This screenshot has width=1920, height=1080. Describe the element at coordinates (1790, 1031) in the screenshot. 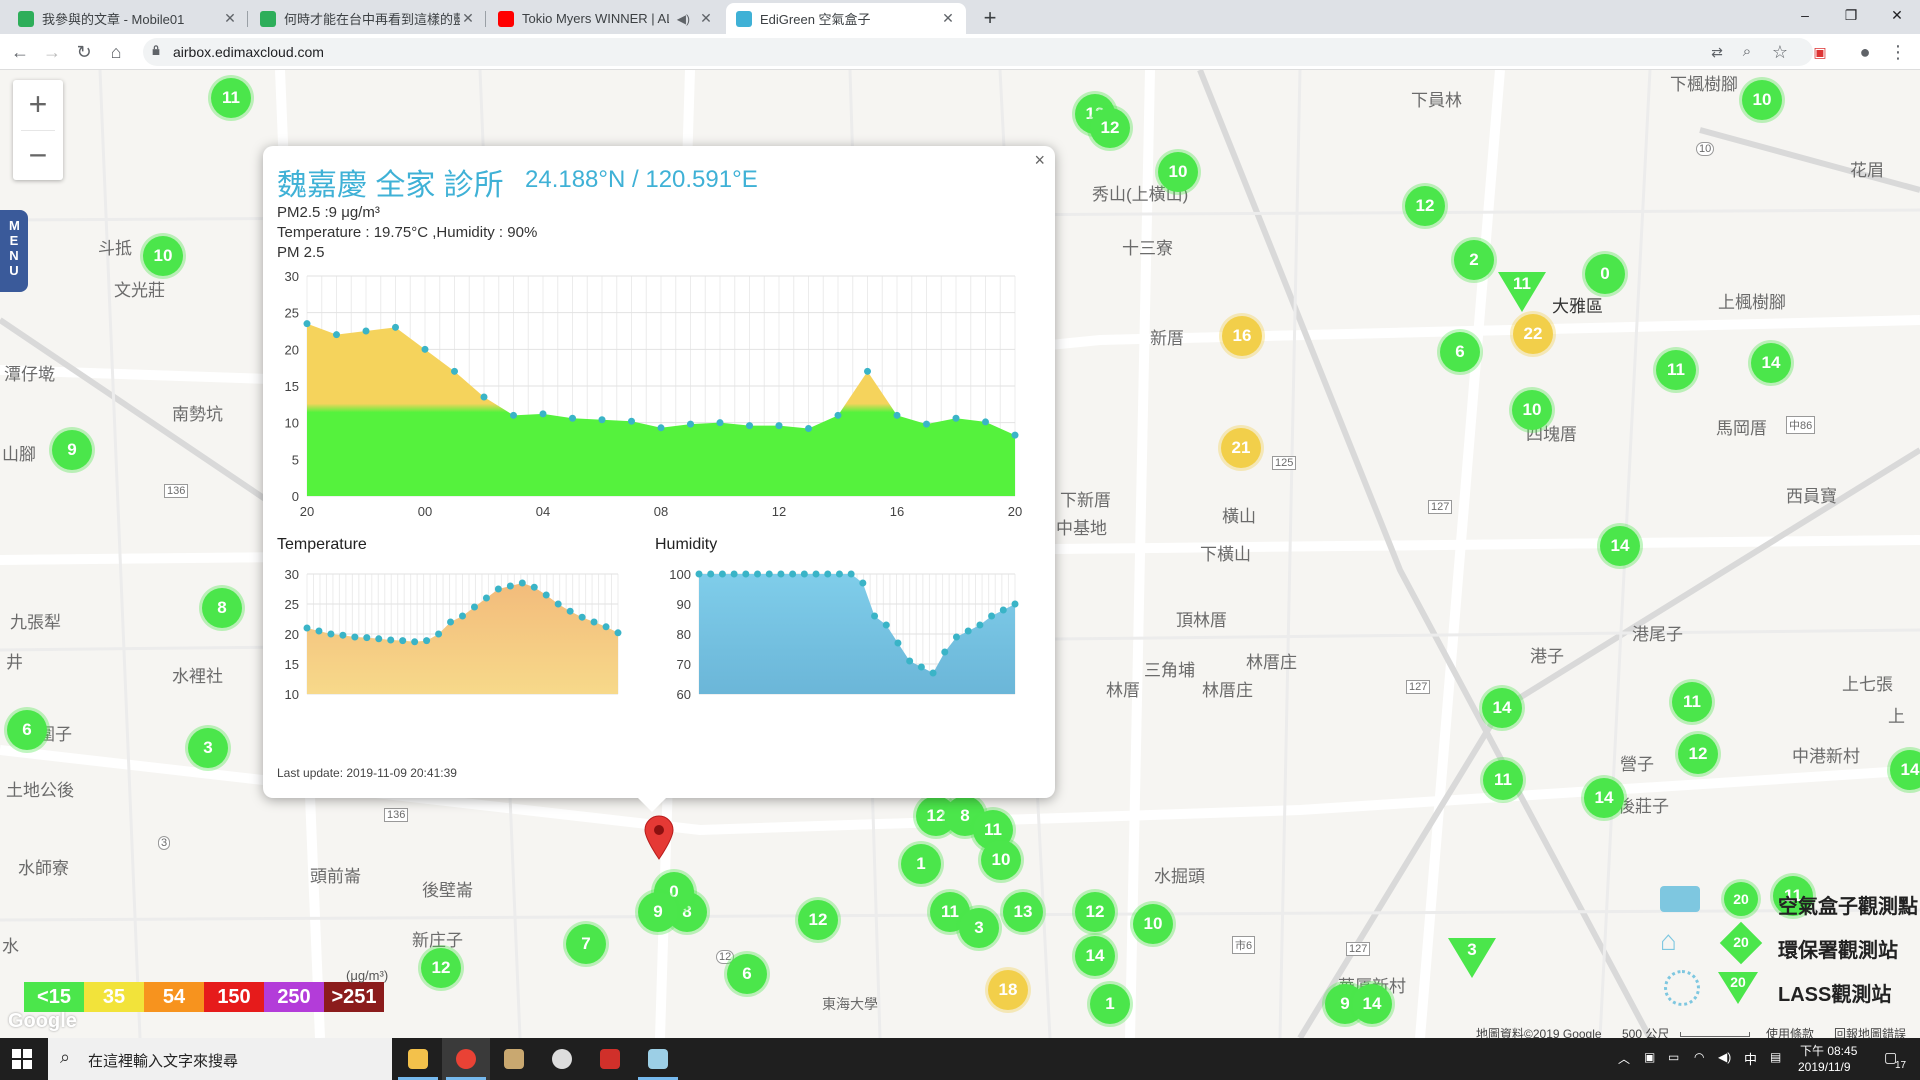

I see `terms-link: 使用條款` at that location.